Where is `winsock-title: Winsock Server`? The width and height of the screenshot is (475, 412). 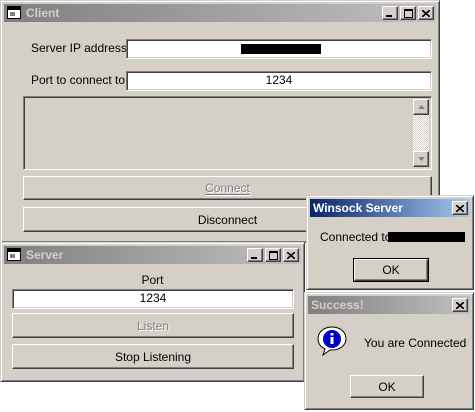
winsock-title: Winsock Server is located at coordinates (358, 208).